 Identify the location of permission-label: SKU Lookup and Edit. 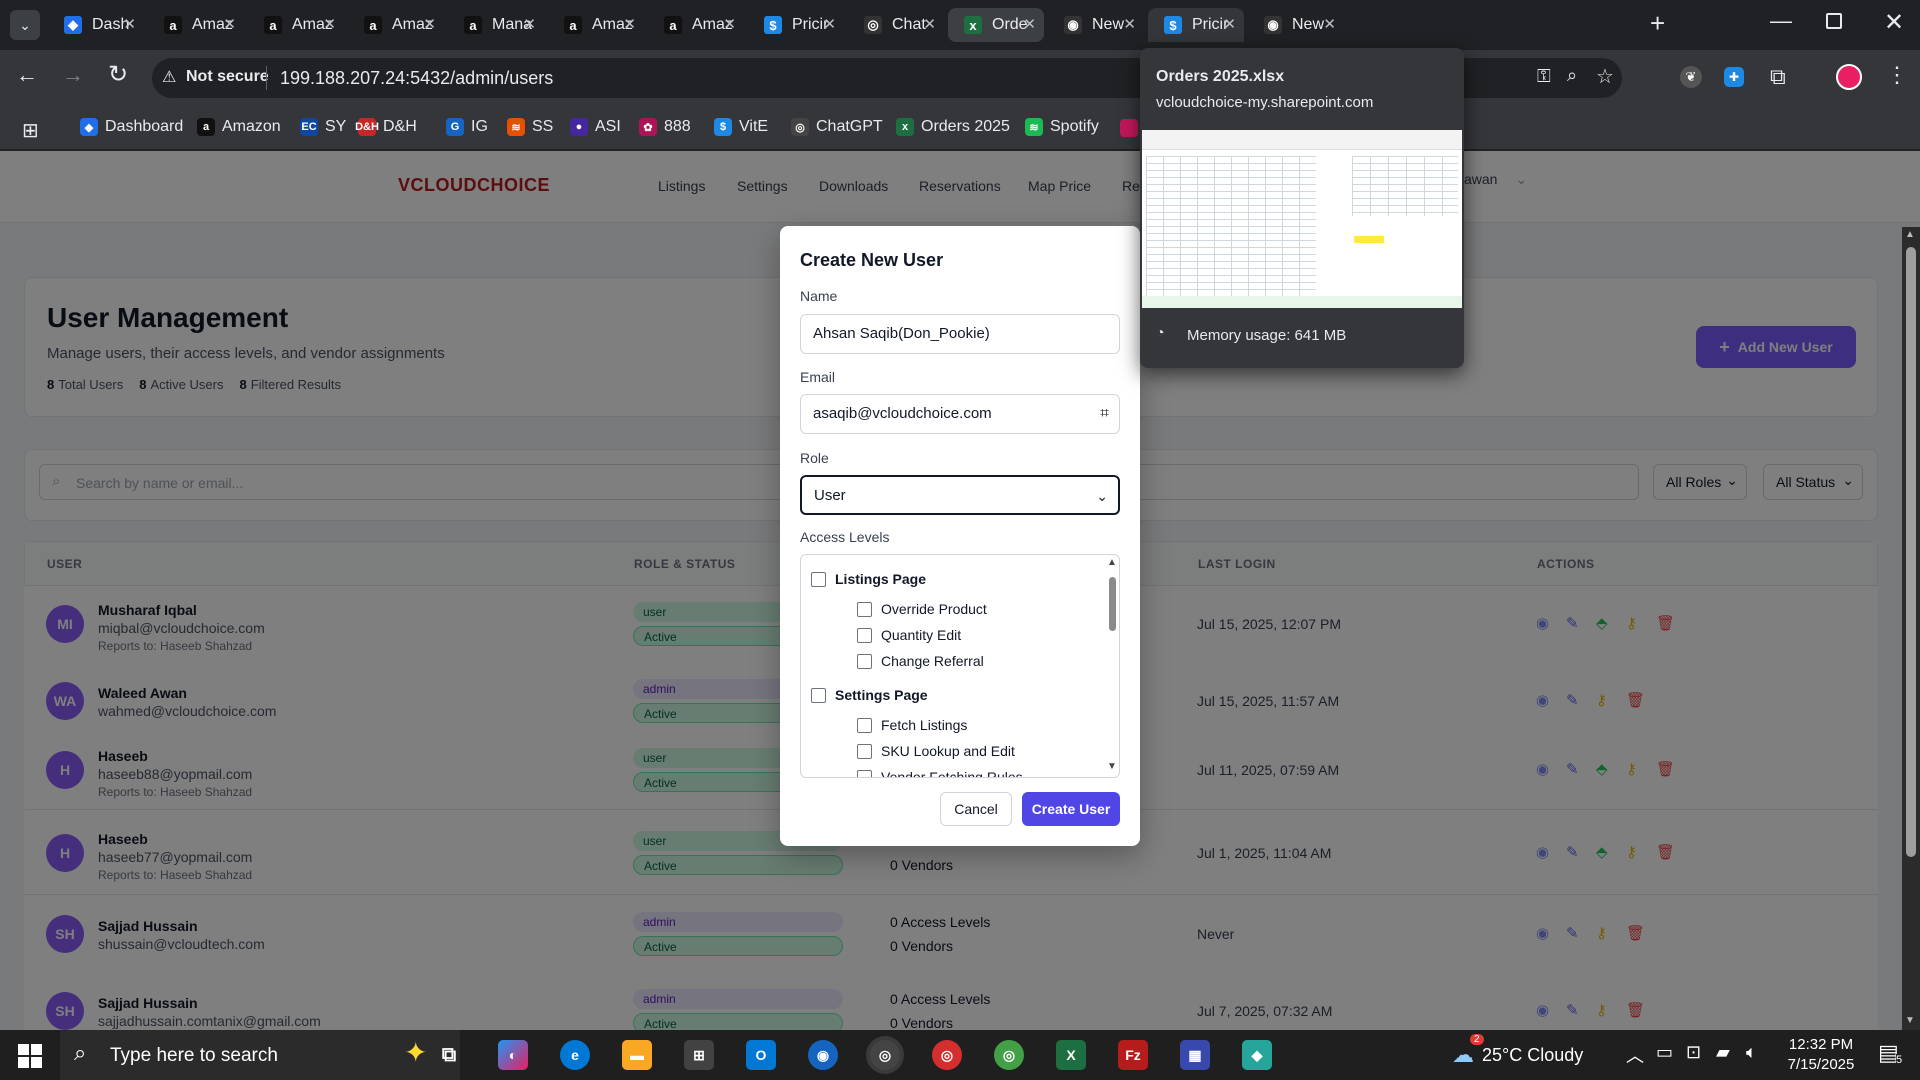
(948, 751).